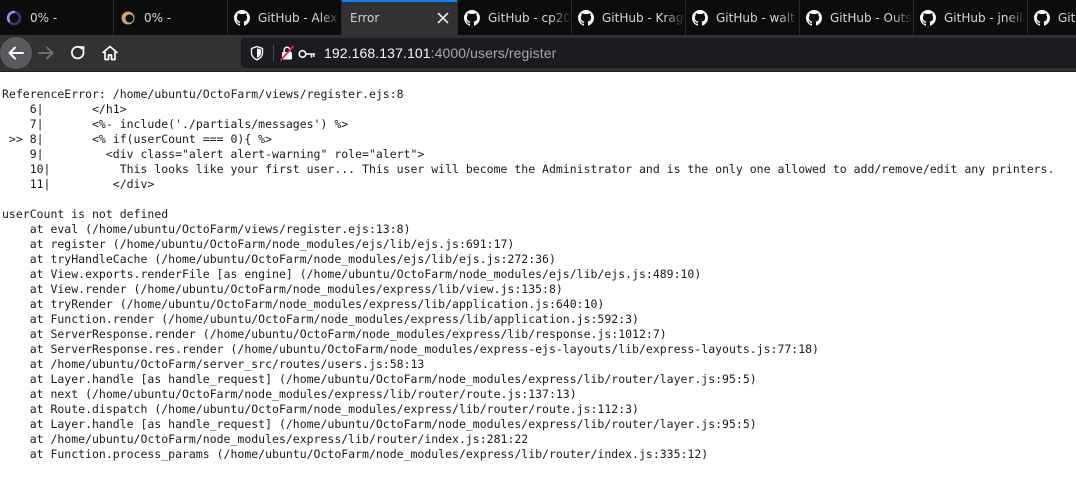 The width and height of the screenshot is (1076, 491). I want to click on home-icon, so click(110, 53).